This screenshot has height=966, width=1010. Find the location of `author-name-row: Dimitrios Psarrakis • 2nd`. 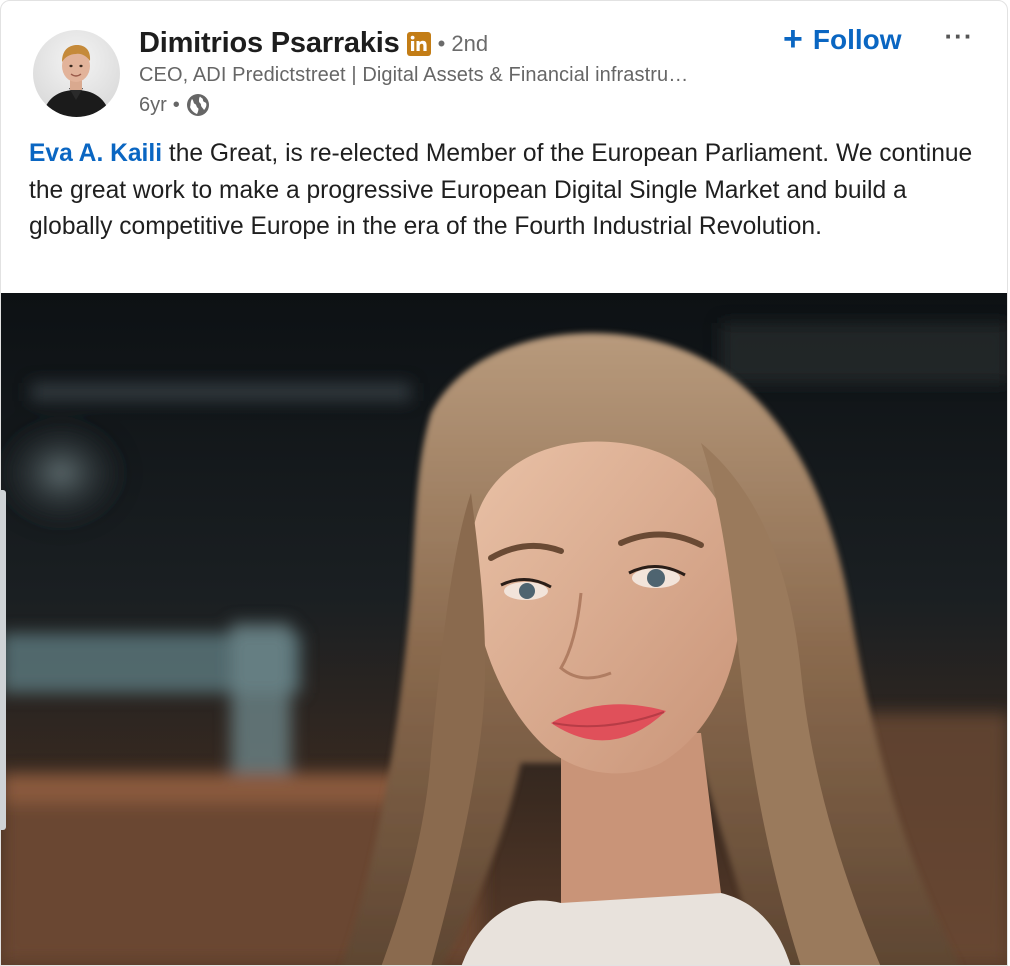

author-name-row: Dimitrios Psarrakis • 2nd is located at coordinates (313, 43).